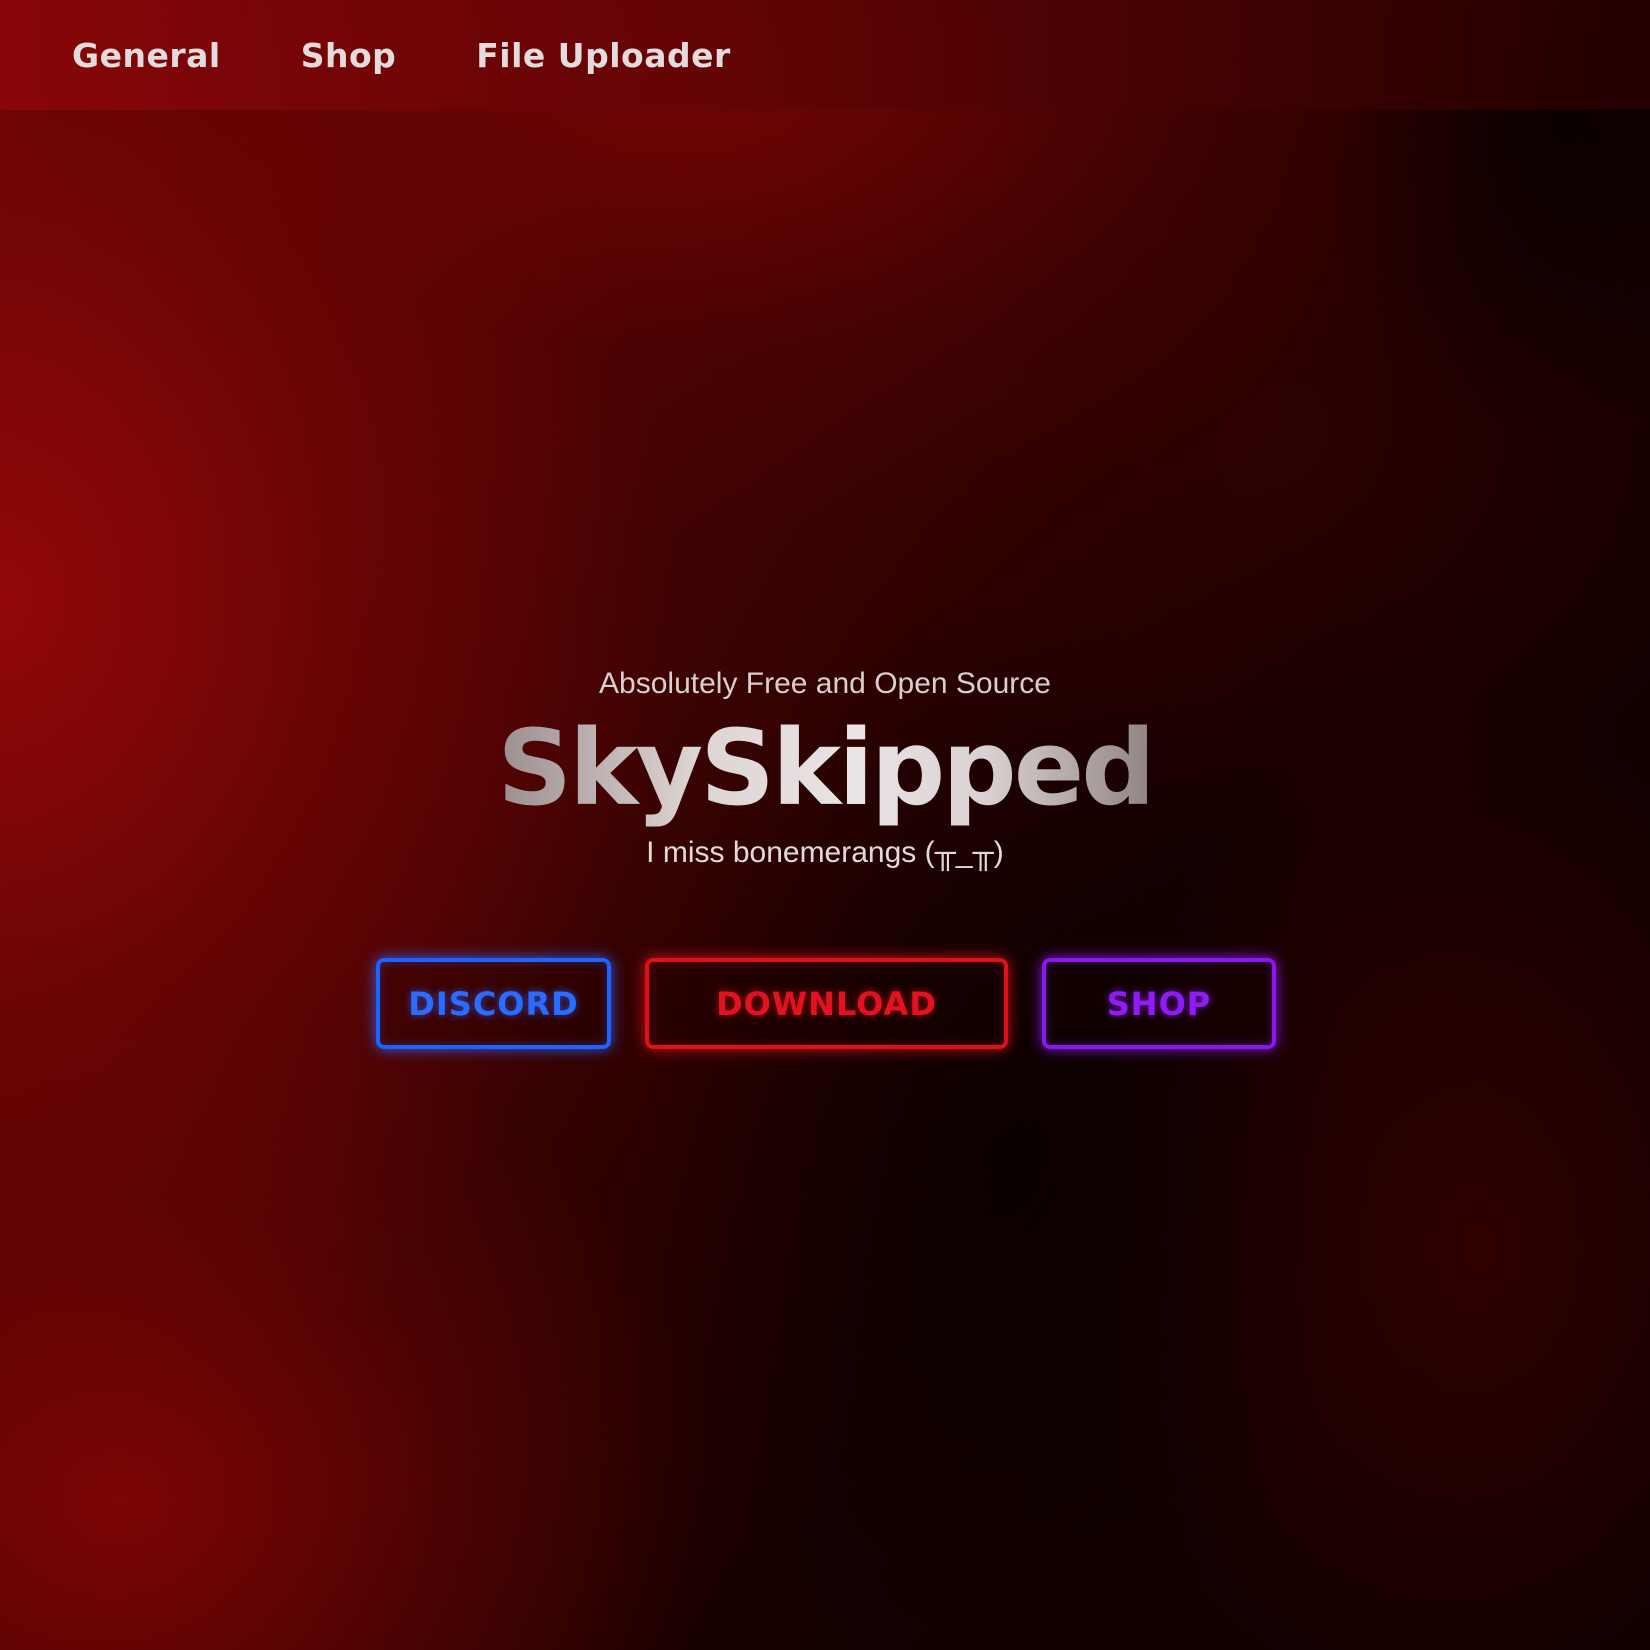  I want to click on nav-link-shop: Shop, so click(349, 55).